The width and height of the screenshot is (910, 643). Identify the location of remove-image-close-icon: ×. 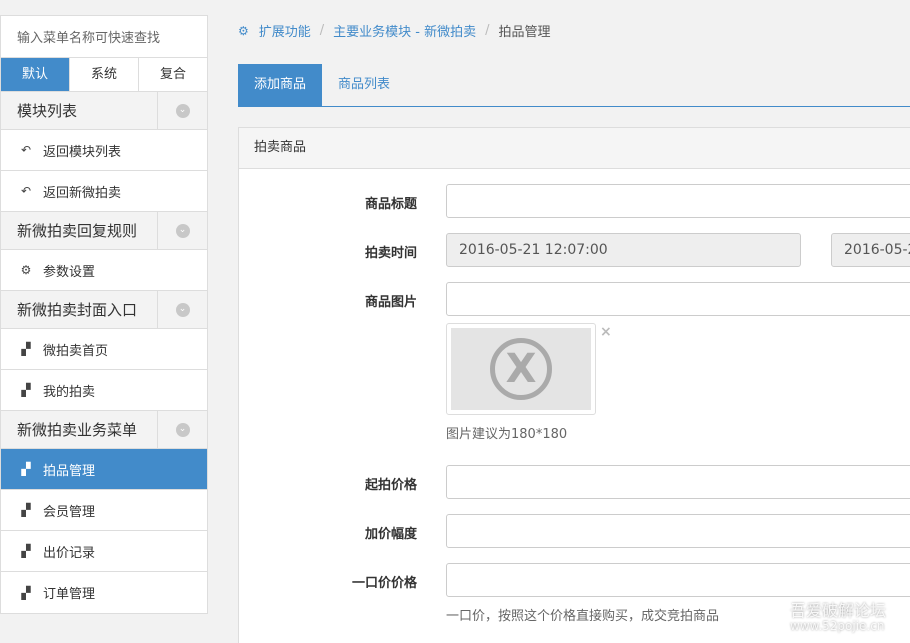
(606, 332).